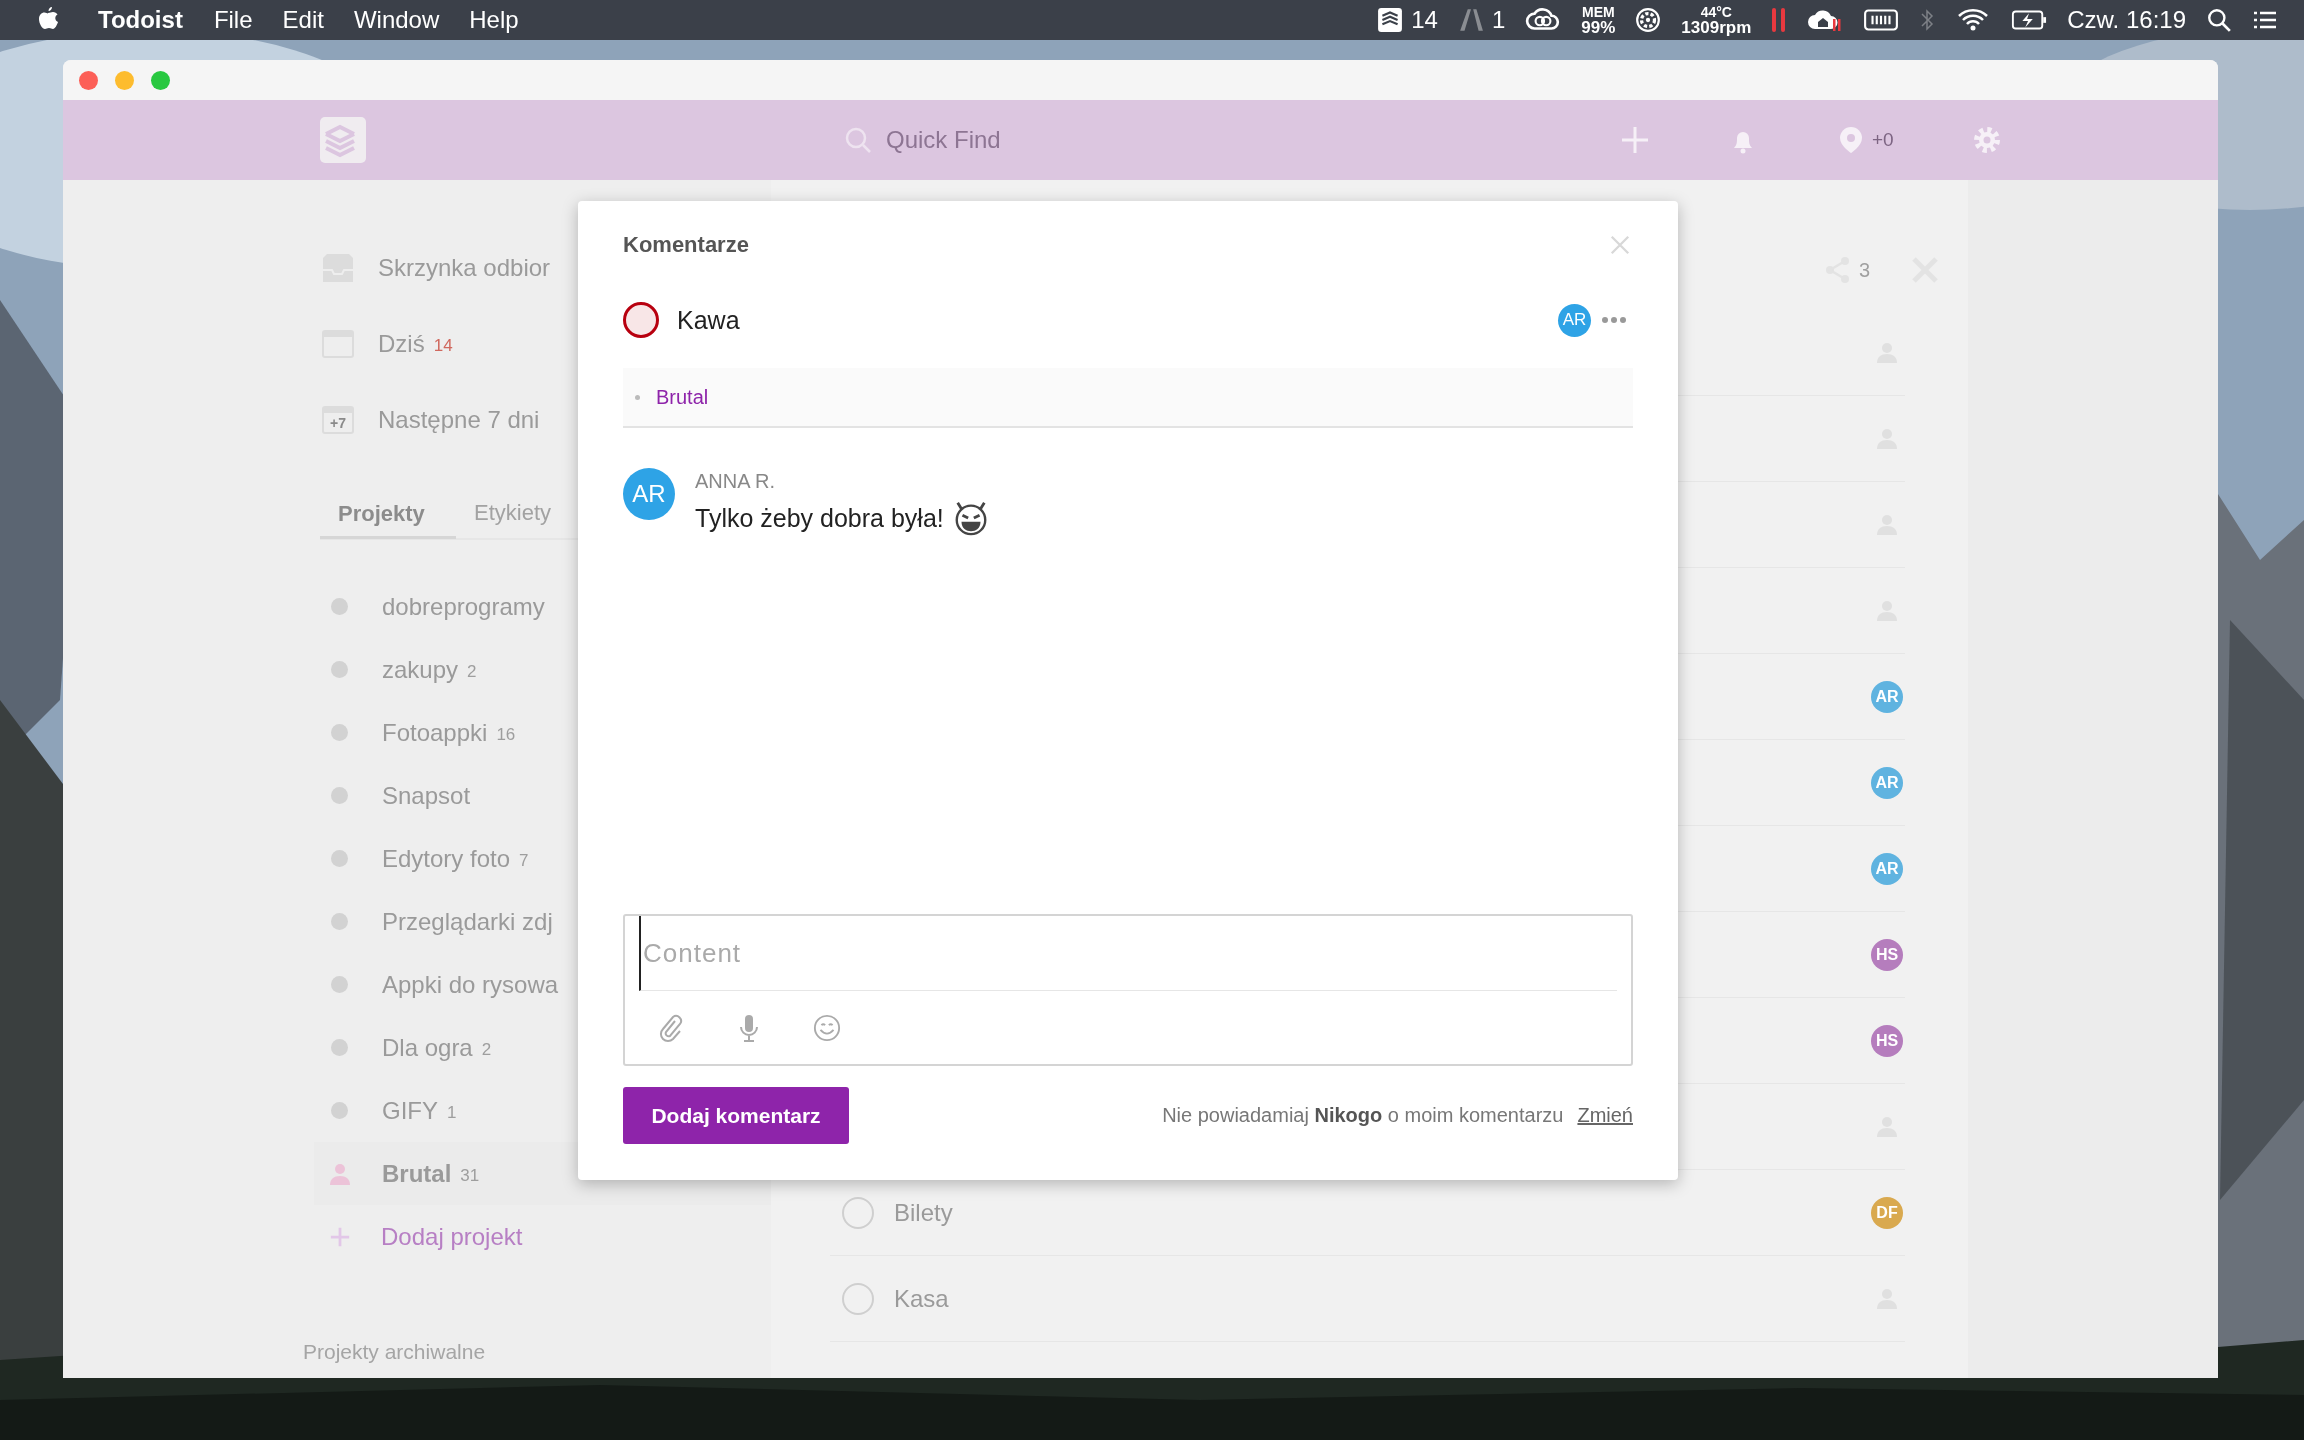  What do you see at coordinates (338, 420) in the screenshot?
I see `calendar-icon: +7` at bounding box center [338, 420].